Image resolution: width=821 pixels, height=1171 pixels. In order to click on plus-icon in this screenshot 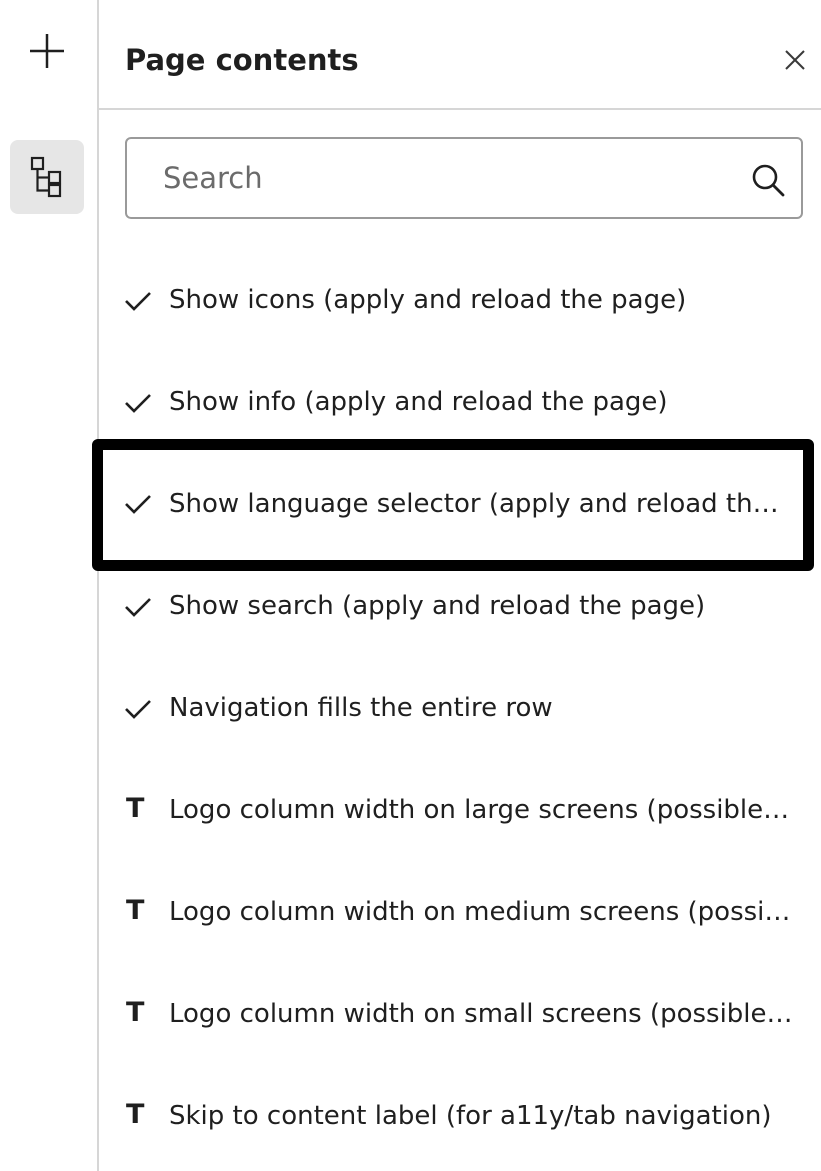, I will do `click(47, 51)`.